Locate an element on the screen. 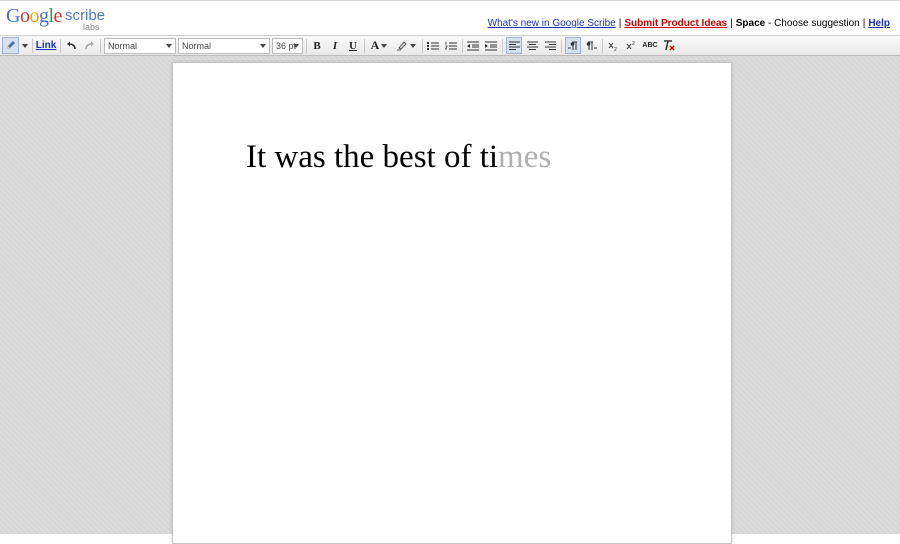 Image resolution: width=900 pixels, height=544 pixels. text-color-button: A is located at coordinates (379, 45).